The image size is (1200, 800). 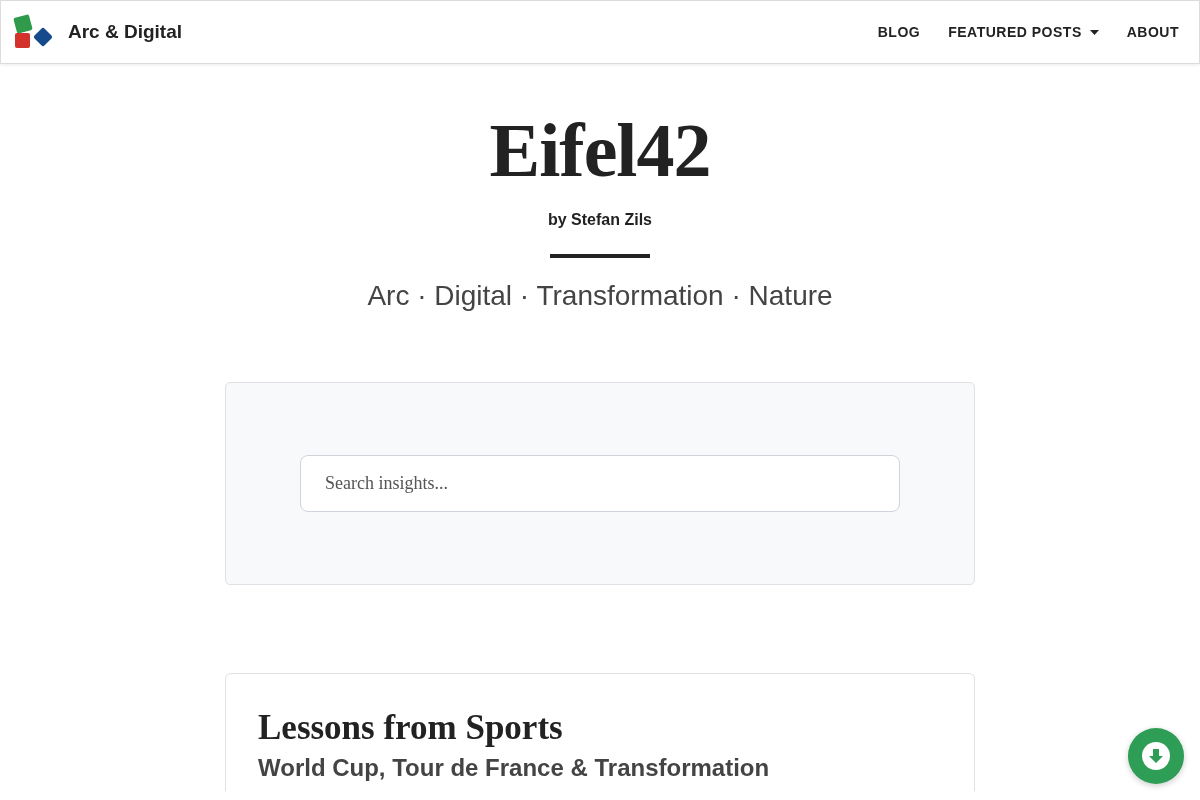 What do you see at coordinates (1023, 32) in the screenshot?
I see `dropdown-menu-link: FEATURED POSTS` at bounding box center [1023, 32].